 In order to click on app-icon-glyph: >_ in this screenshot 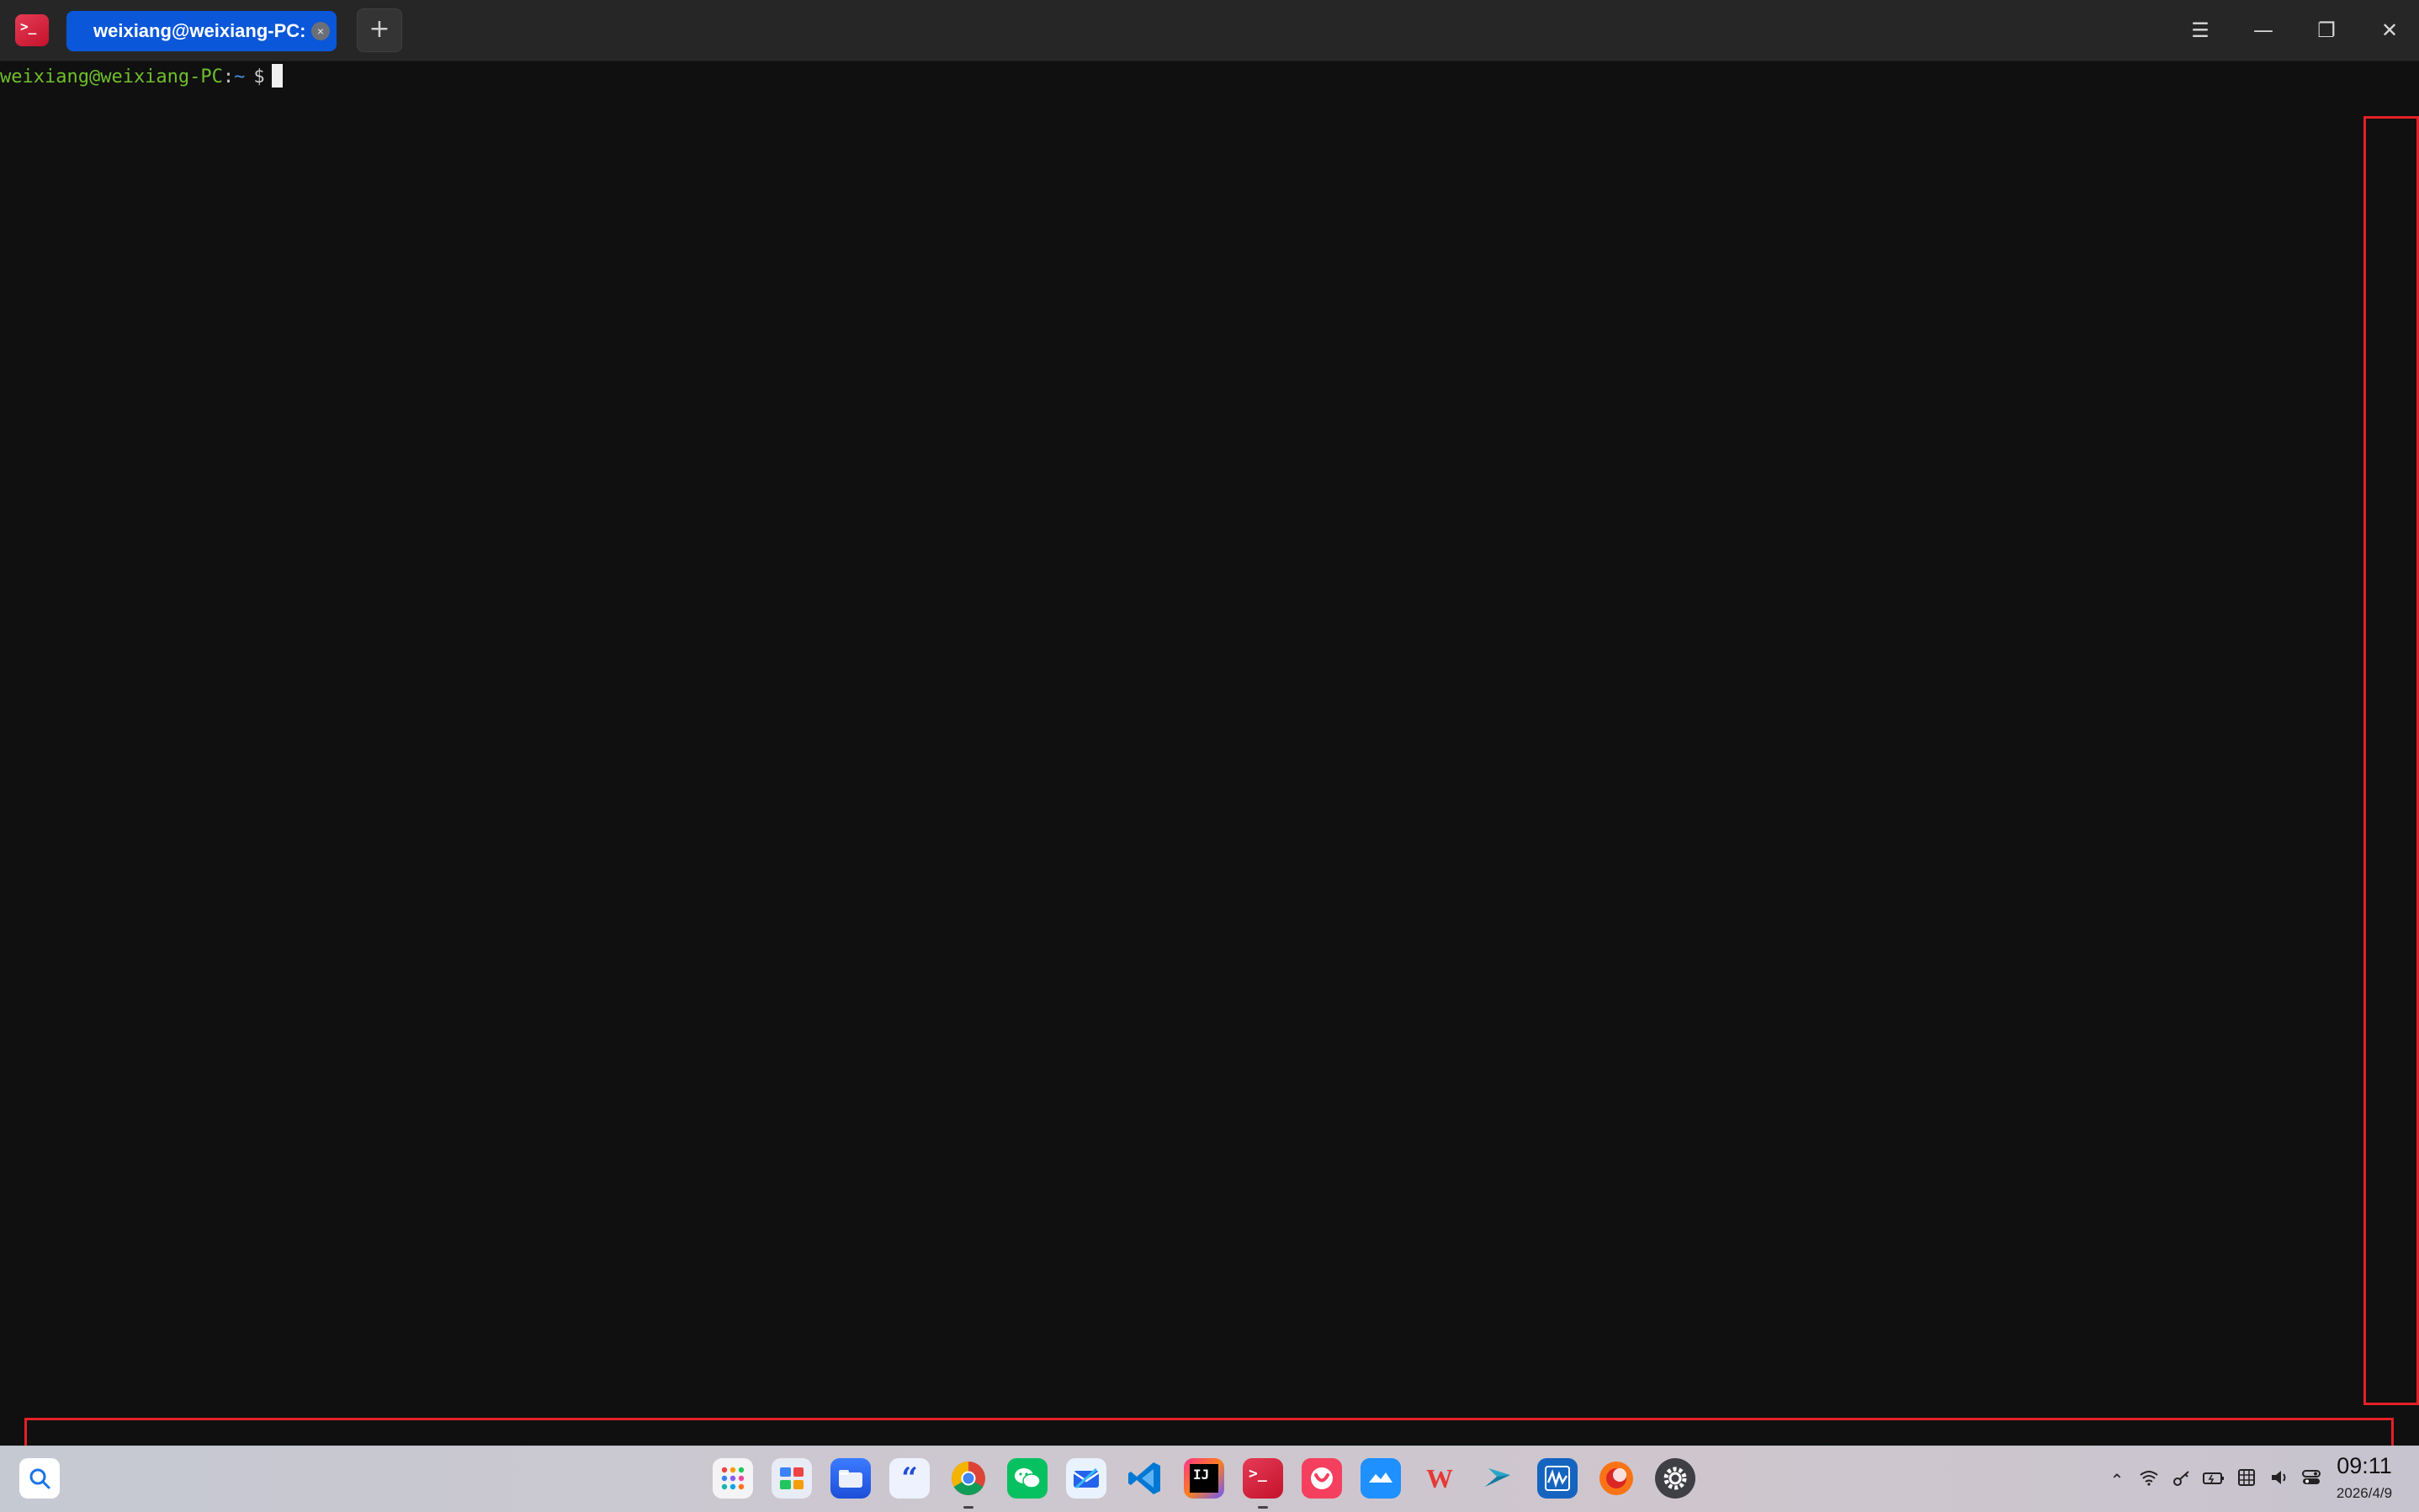, I will do `click(28, 26)`.